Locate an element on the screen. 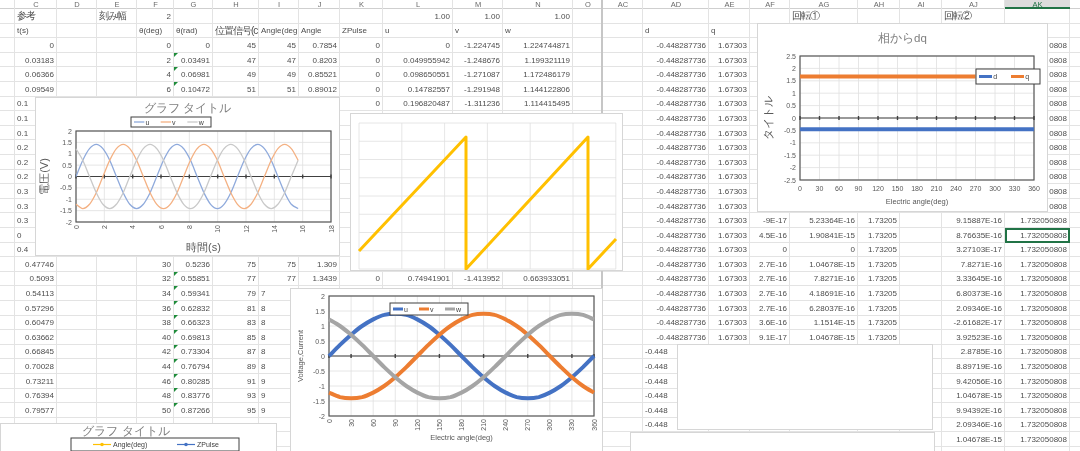 The height and width of the screenshot is (451, 1080). cell-text: 81 is located at coordinates (251, 308).